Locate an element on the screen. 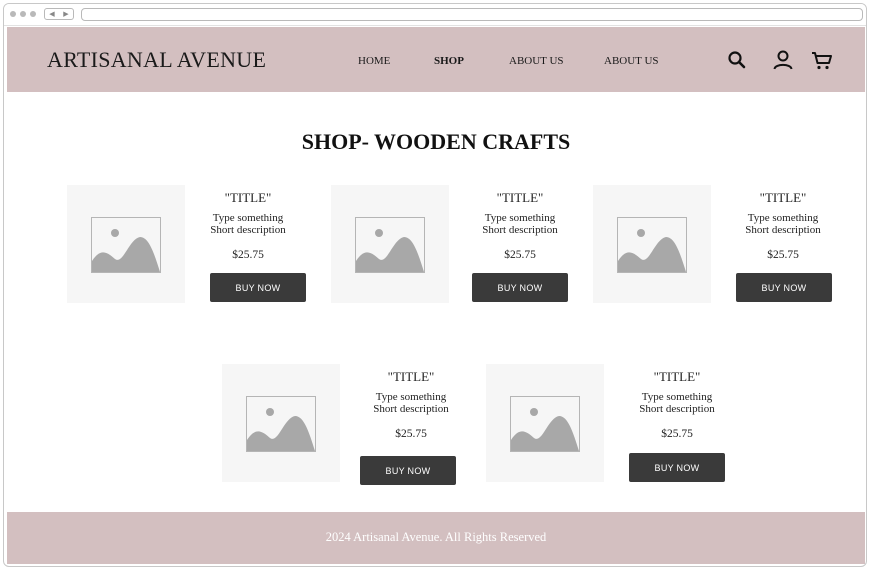  search-icon is located at coordinates (737, 60).